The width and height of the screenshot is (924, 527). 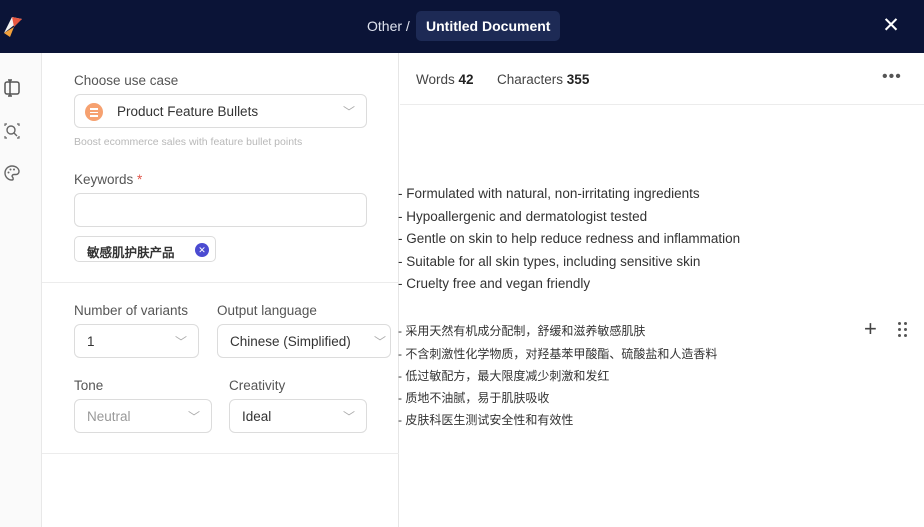 What do you see at coordinates (473, 397) in the screenshot?
I see `bullet-line: - 质地不油腻，易于肌肤吸收` at bounding box center [473, 397].